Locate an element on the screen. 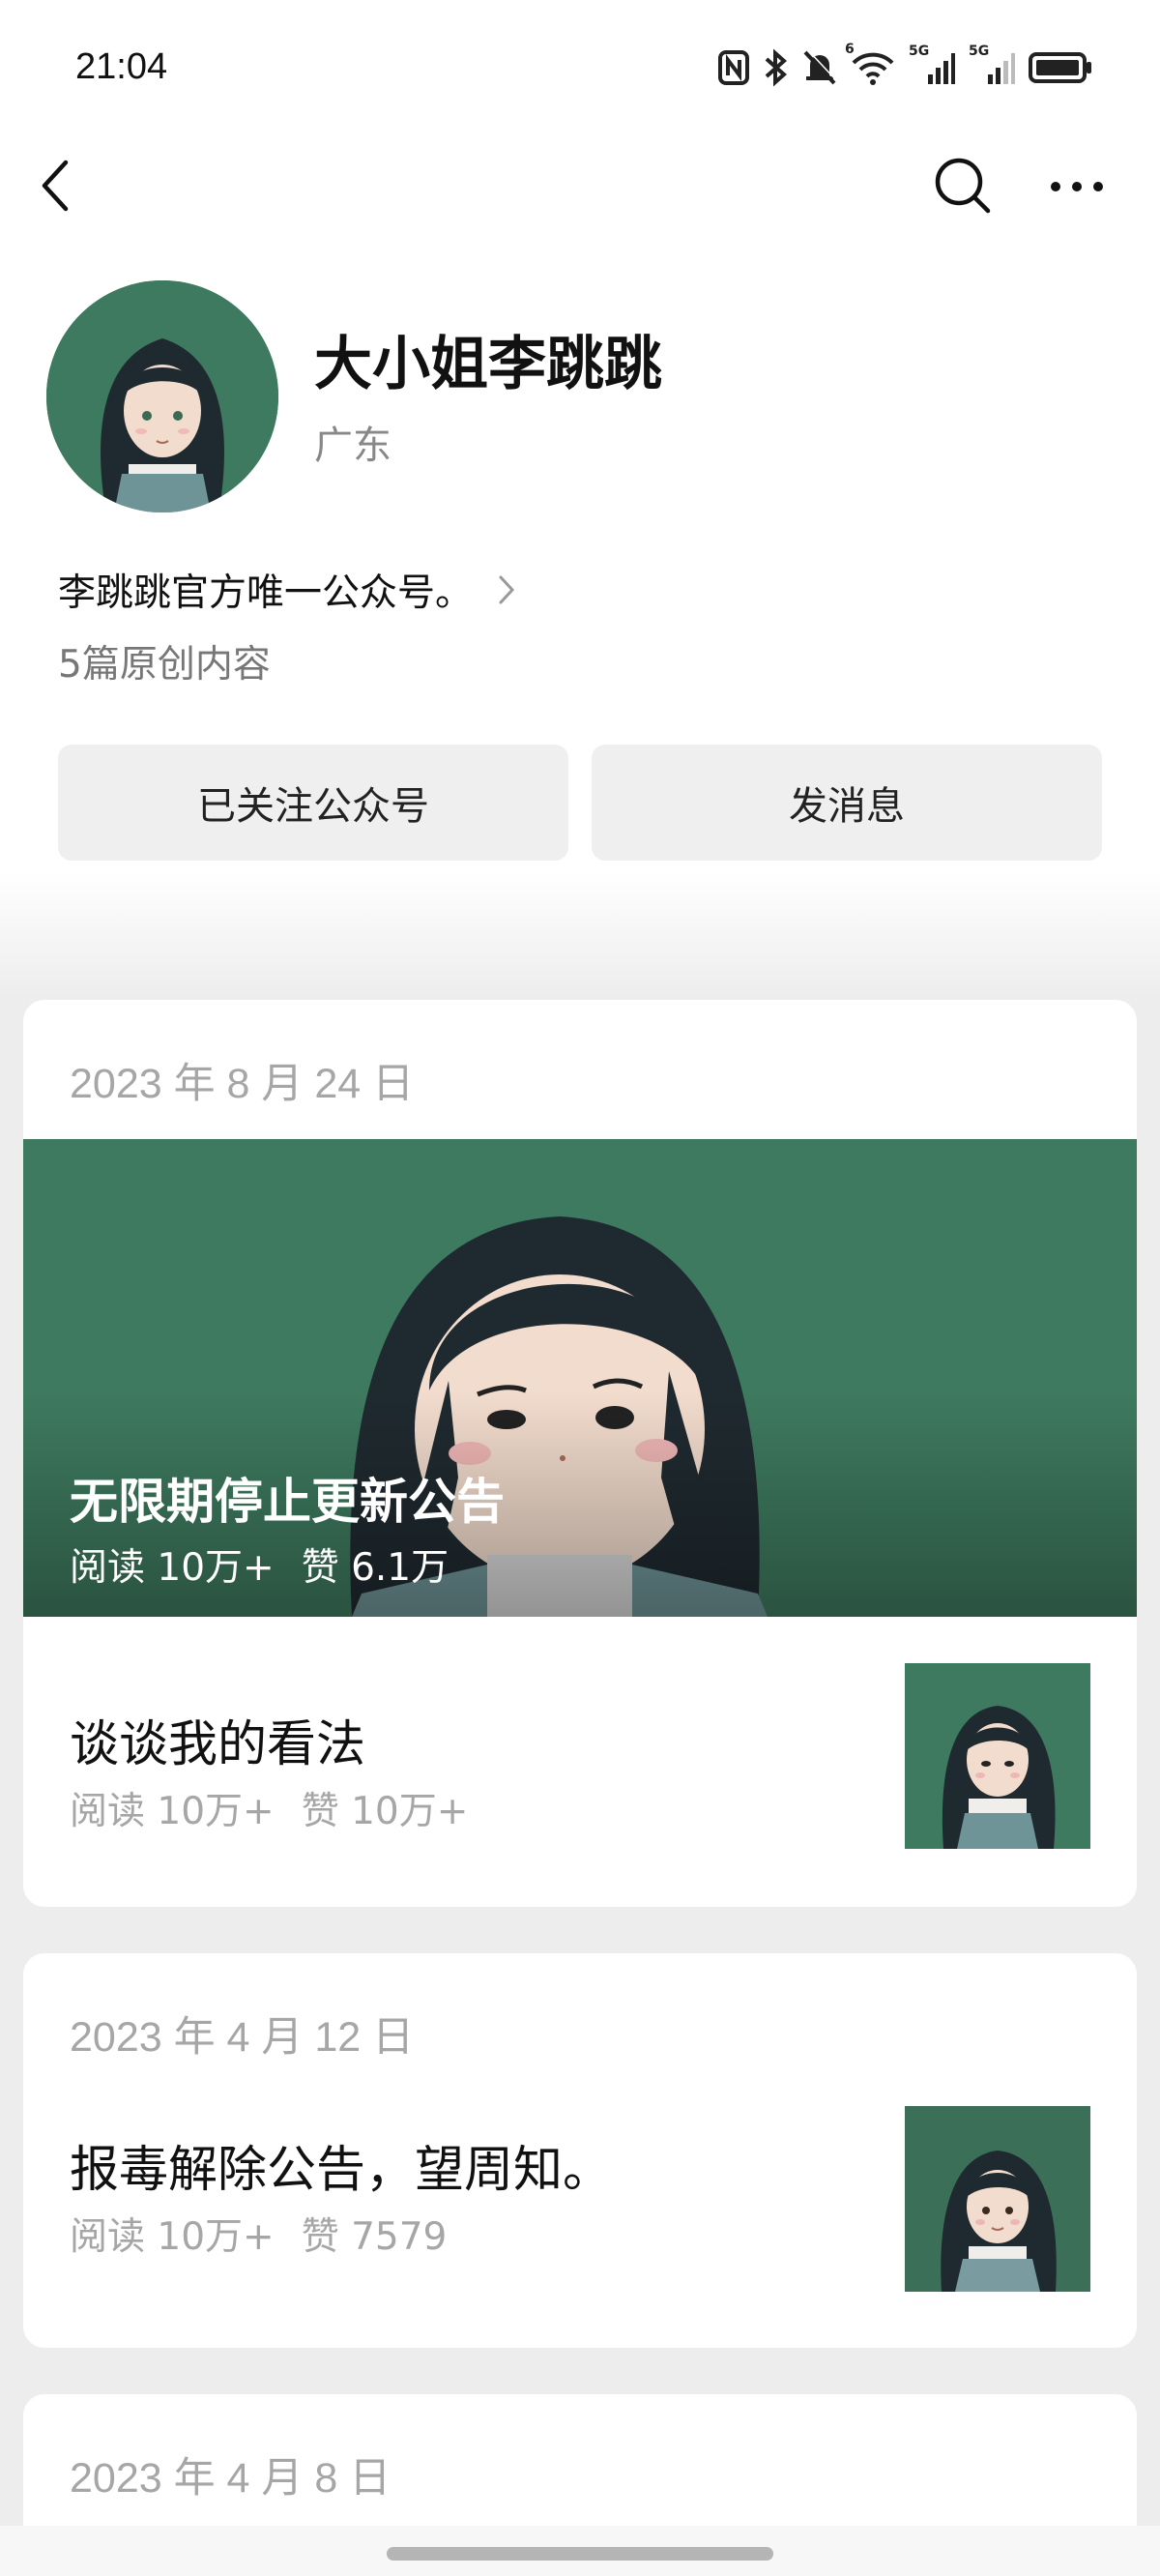 Image resolution: width=1160 pixels, height=2576 pixels. account-bio-link: 李跳跳官方唯一公众号。 is located at coordinates (287, 590).